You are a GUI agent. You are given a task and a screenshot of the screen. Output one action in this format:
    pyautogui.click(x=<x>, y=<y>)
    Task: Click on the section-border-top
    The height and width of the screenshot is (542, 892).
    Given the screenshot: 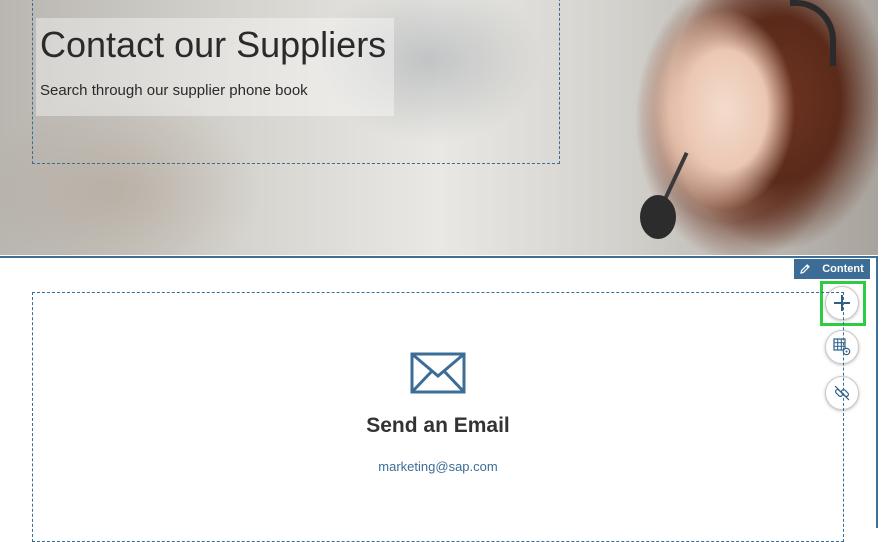 What is the action you would take?
    pyautogui.click(x=439, y=257)
    